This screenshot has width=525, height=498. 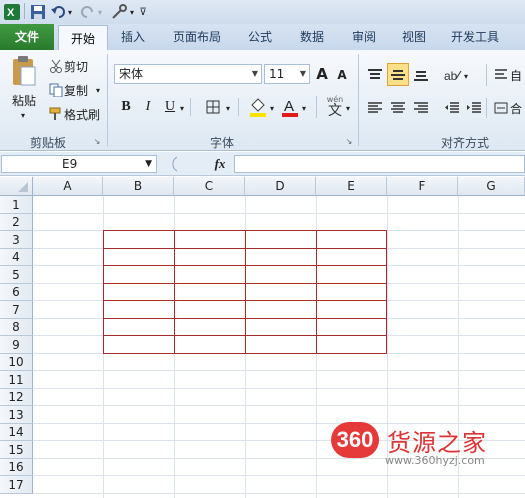 I want to click on row-header-11: 11, so click(x=16, y=380).